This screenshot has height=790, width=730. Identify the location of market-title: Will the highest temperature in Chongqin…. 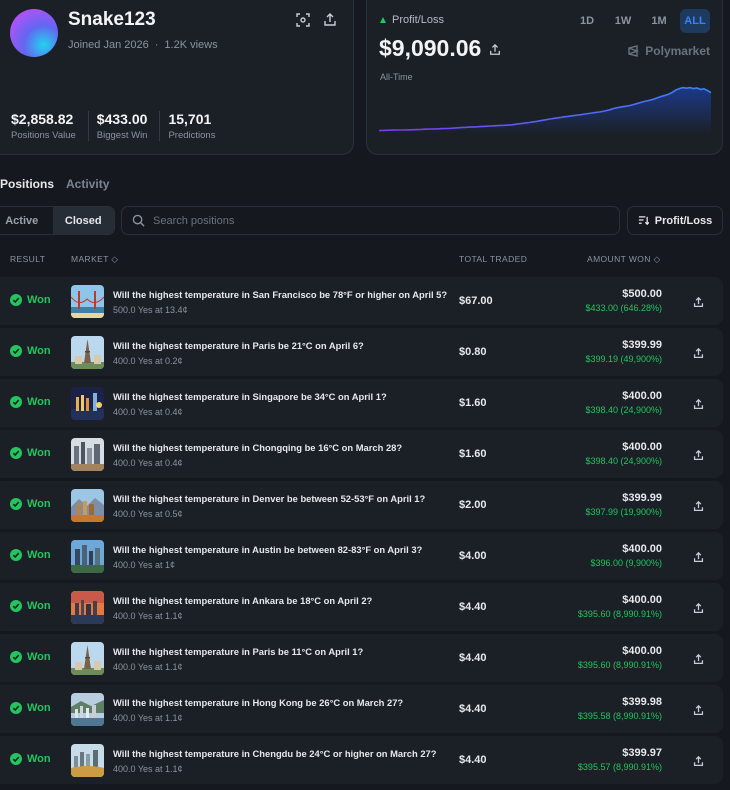
(283, 447).